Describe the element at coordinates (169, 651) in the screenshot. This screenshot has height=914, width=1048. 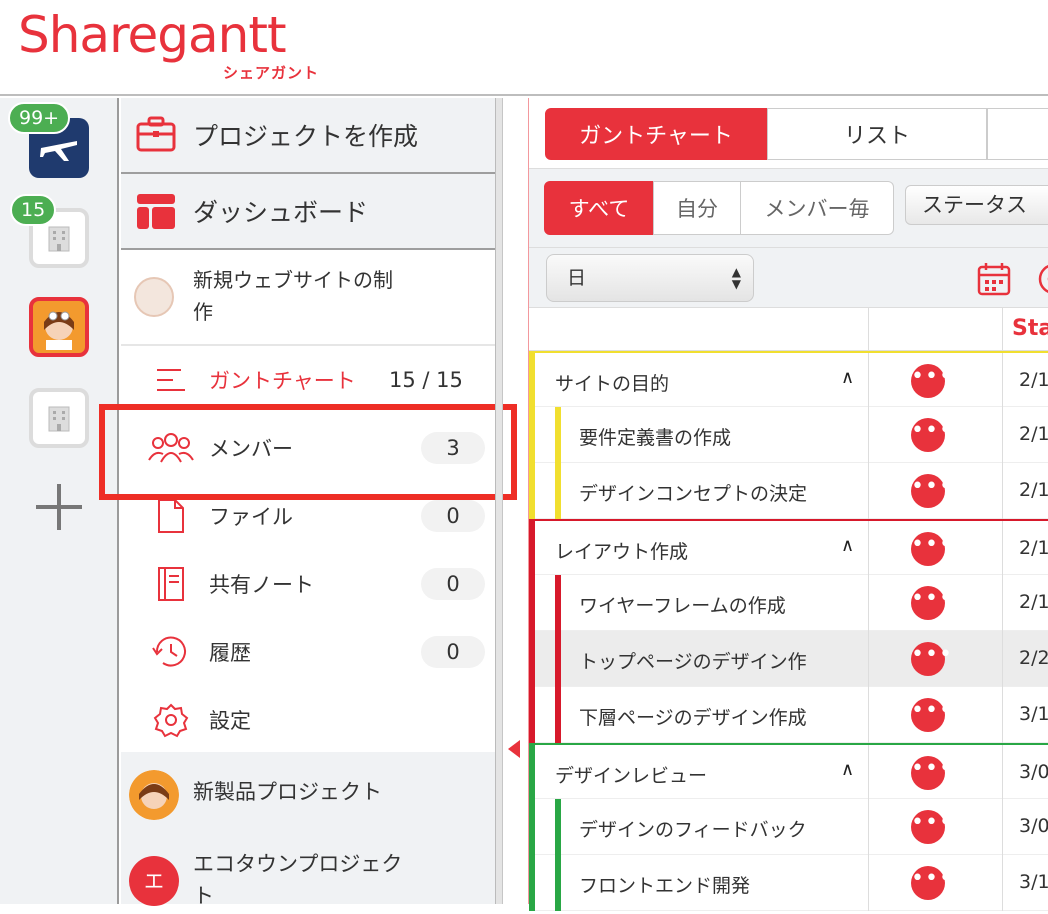
I see `history-icon` at that location.